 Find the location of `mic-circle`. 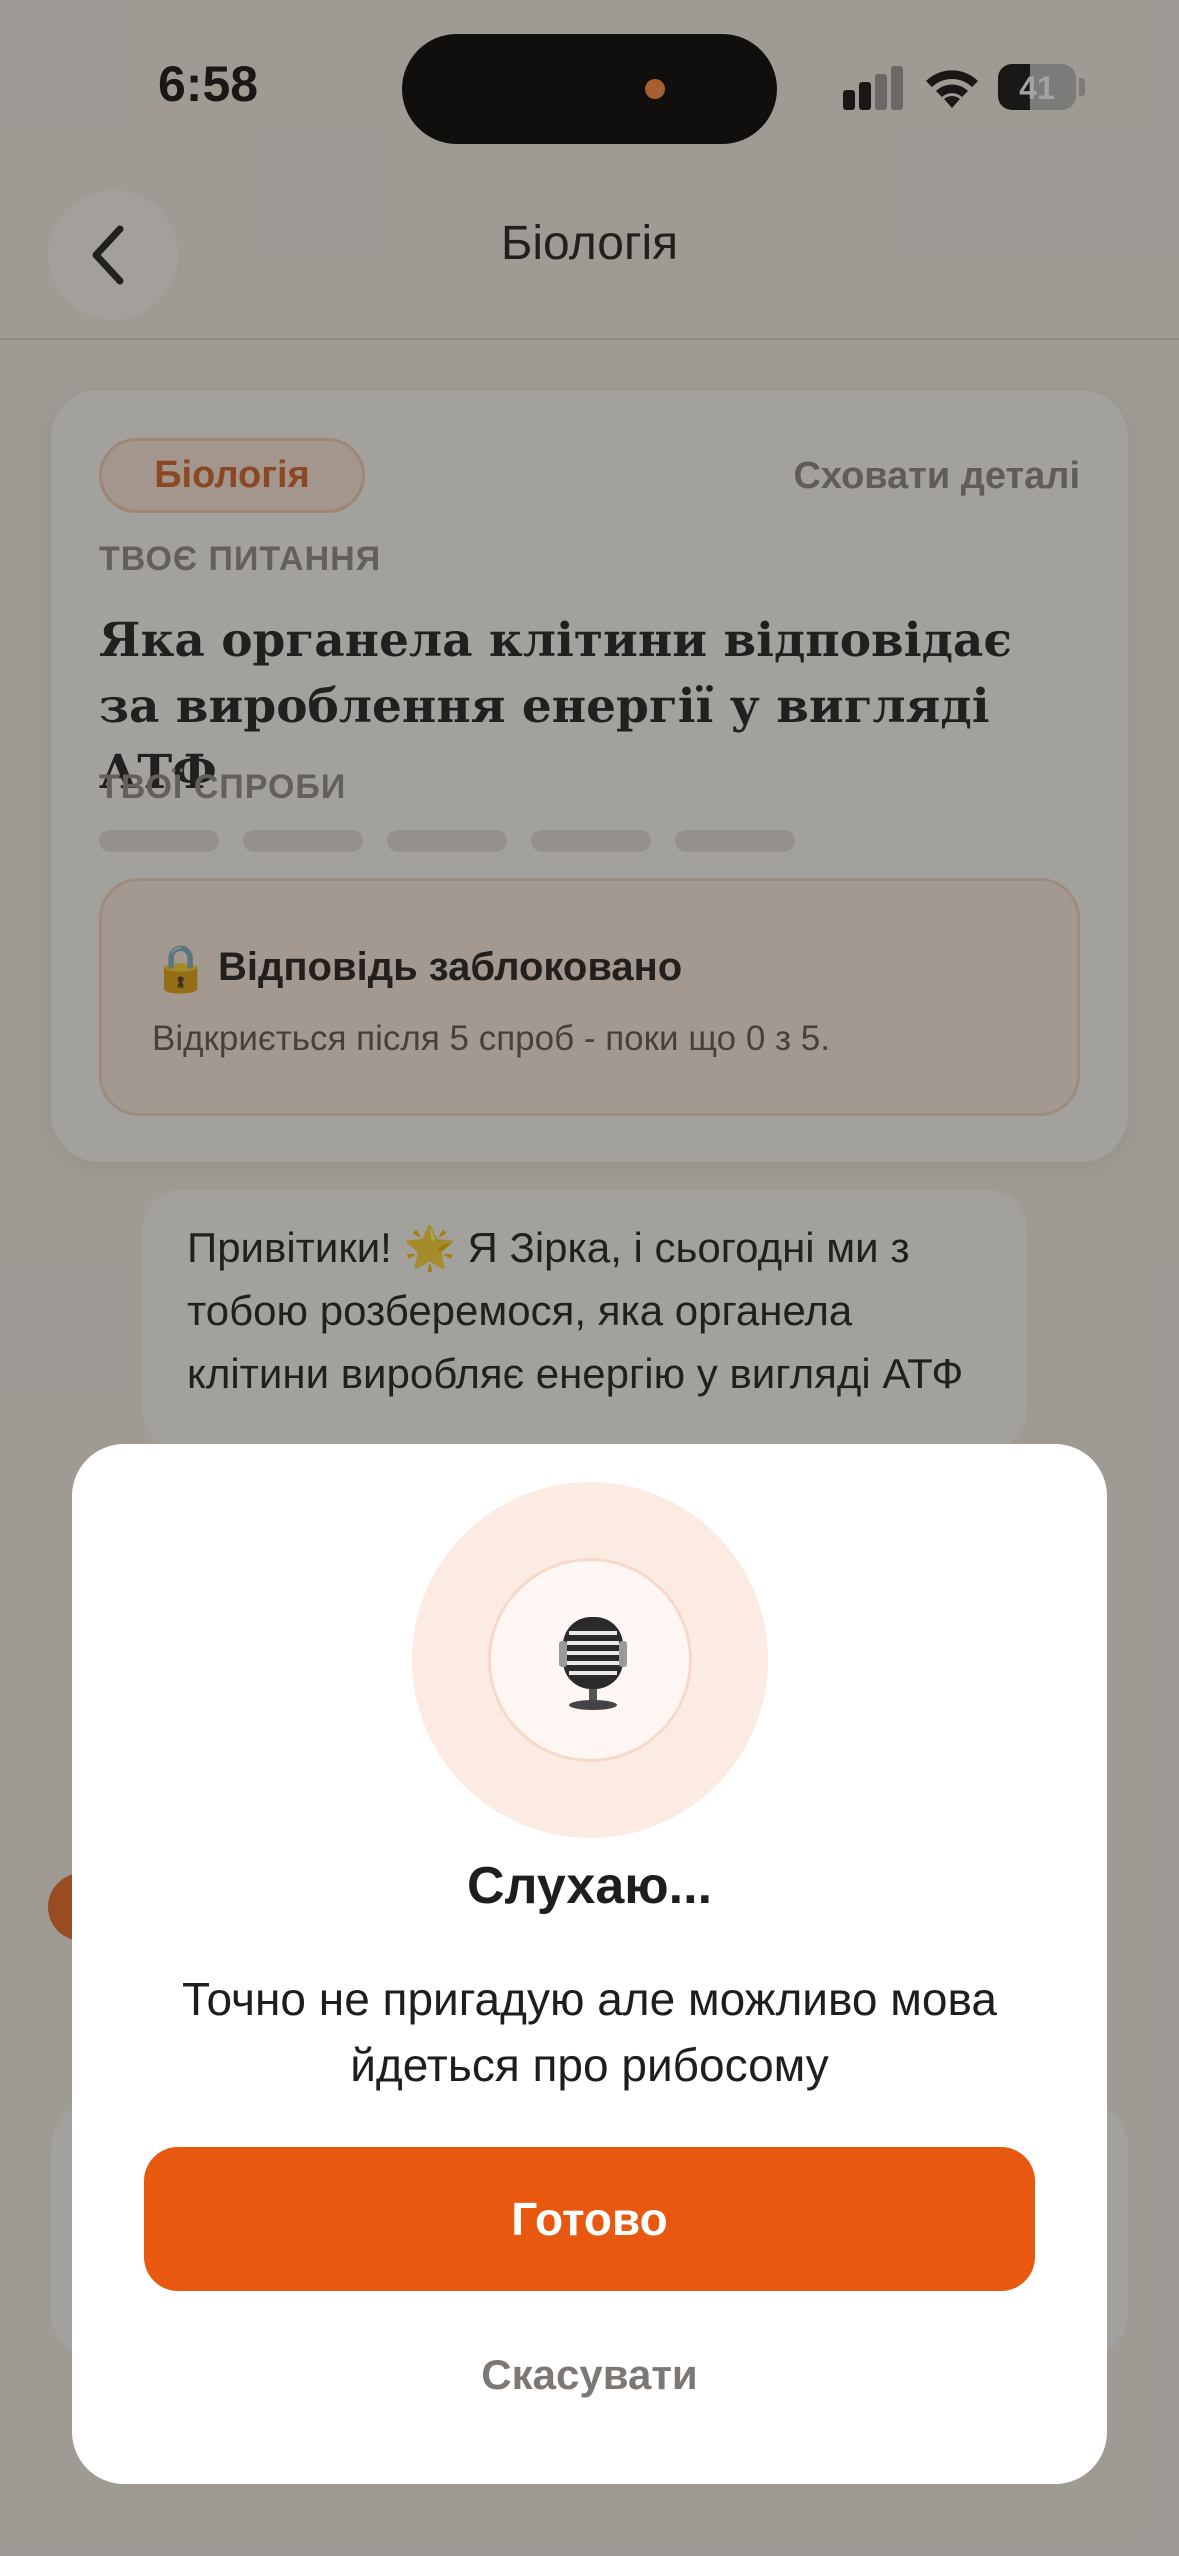

mic-circle is located at coordinates (590, 1660).